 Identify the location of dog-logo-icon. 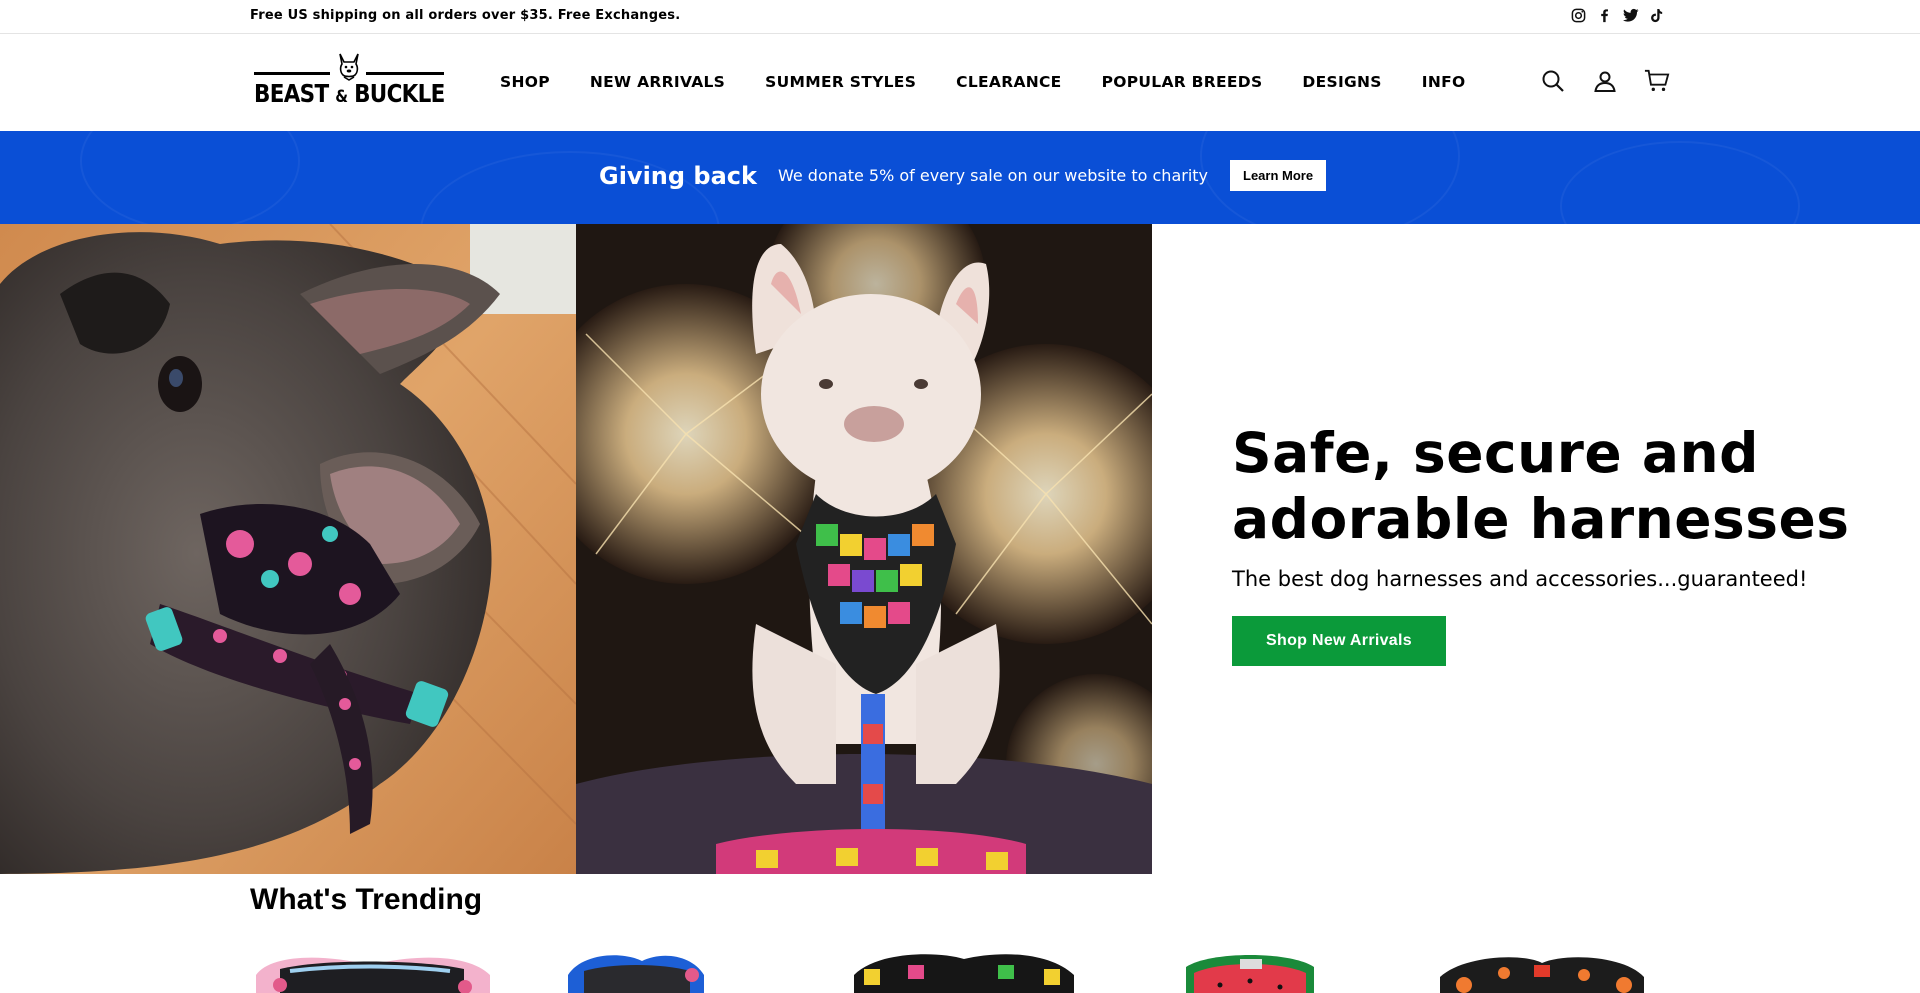
(349, 67).